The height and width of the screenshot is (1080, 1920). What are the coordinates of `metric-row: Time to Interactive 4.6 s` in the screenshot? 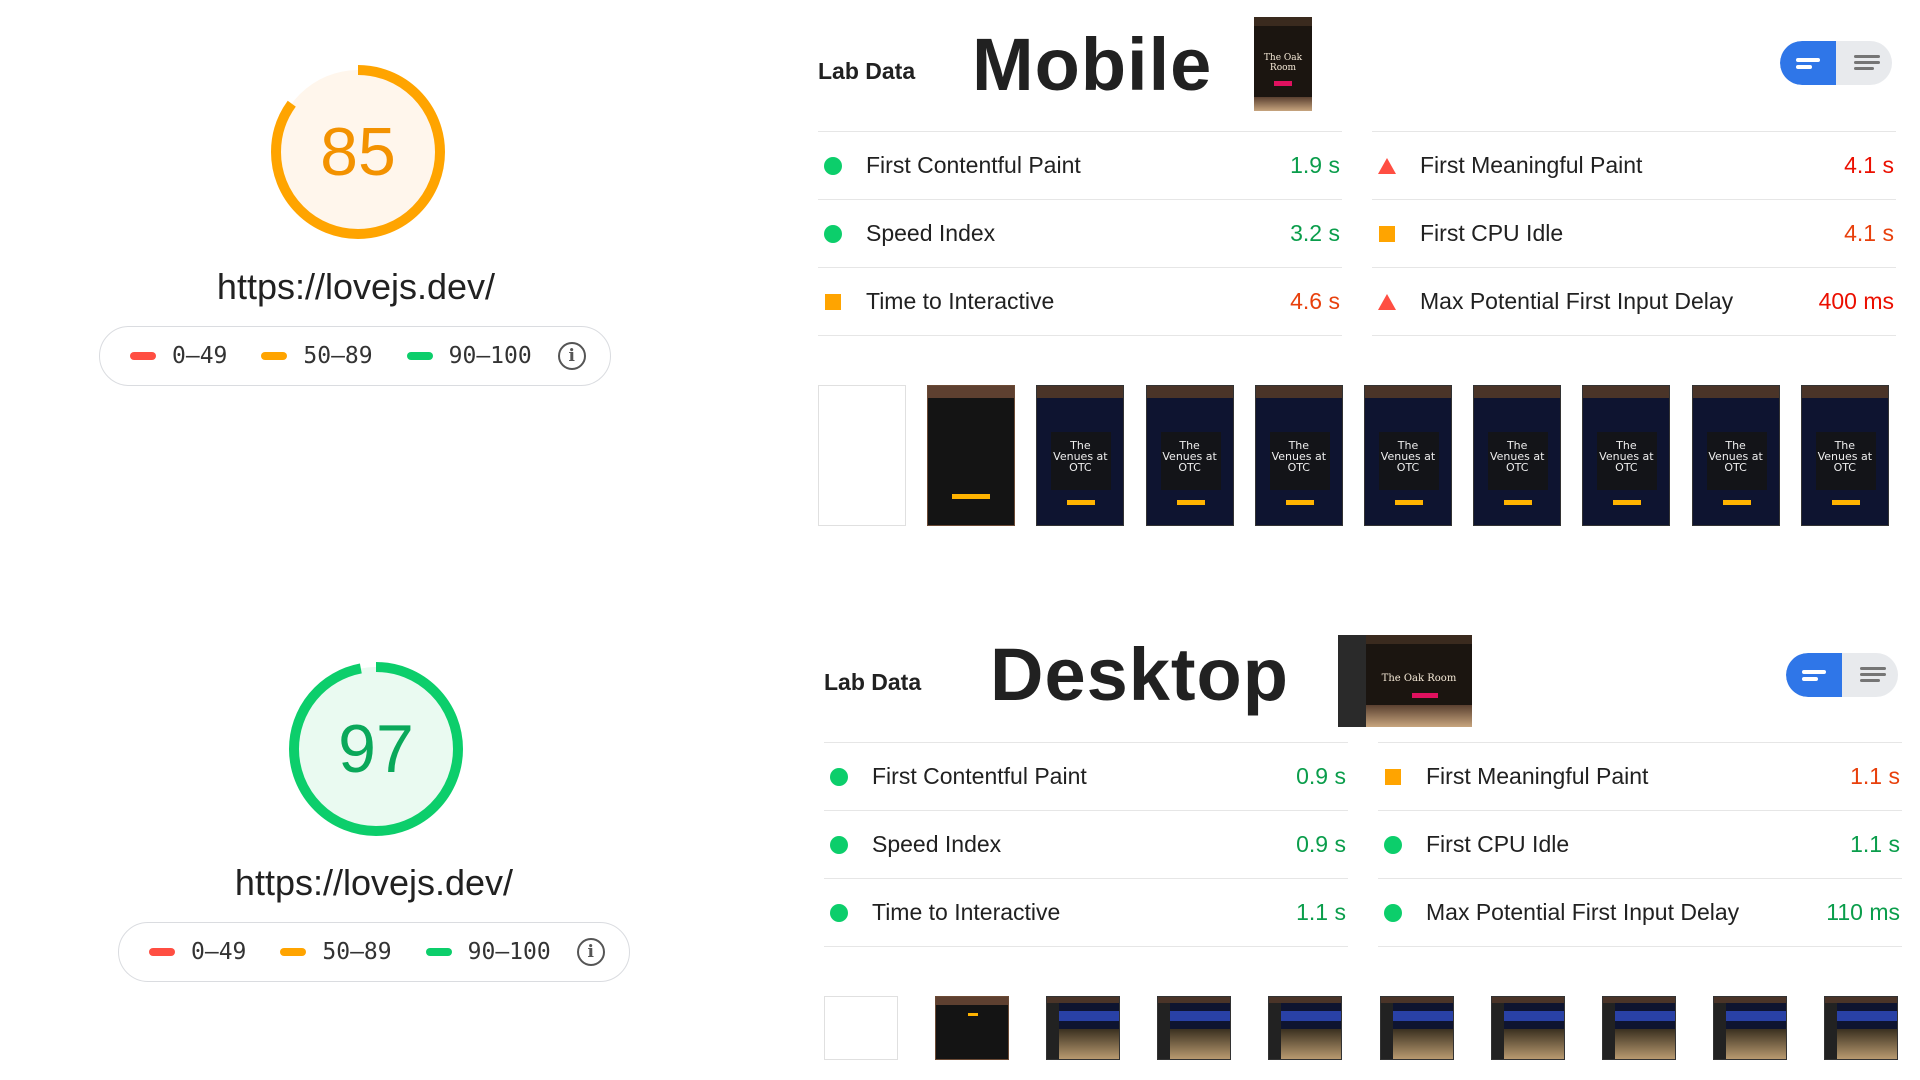 It's located at (1080, 302).